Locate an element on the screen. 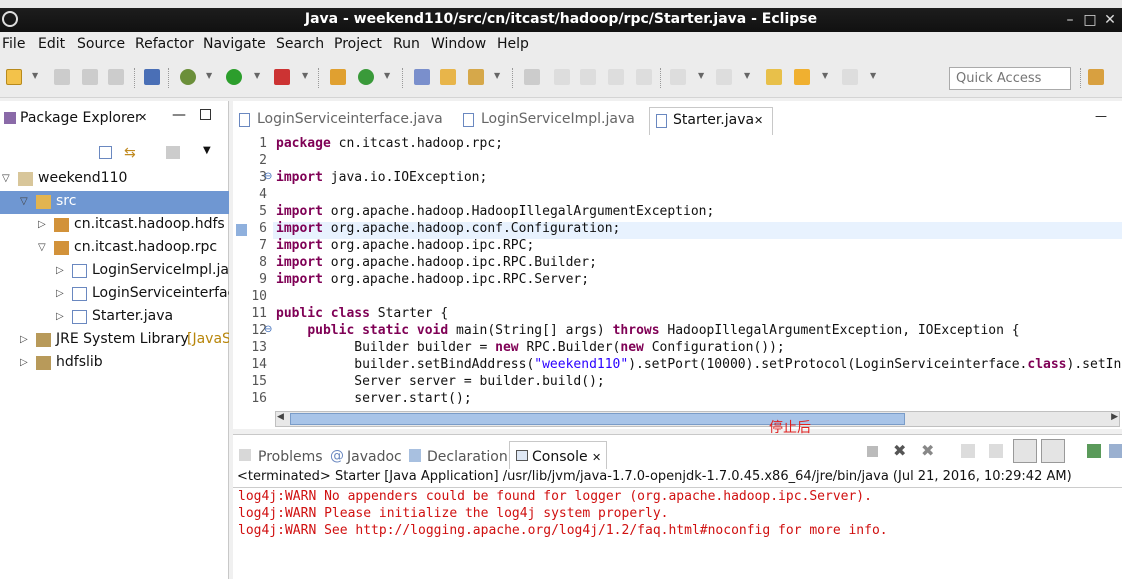  debug-icon is located at coordinates (188, 77).